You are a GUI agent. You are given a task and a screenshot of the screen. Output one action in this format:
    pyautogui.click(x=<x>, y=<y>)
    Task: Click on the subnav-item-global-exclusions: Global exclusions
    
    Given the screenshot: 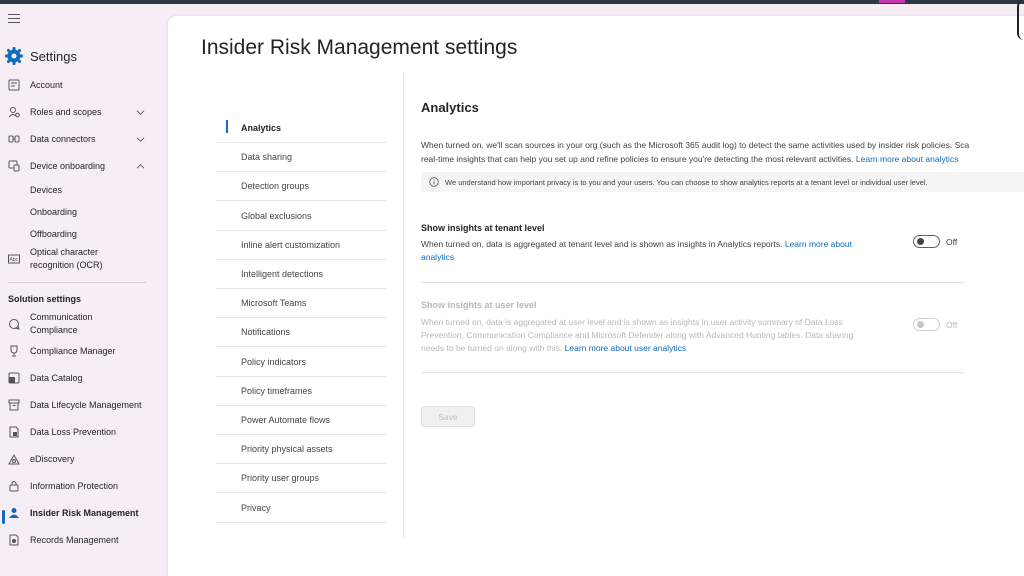 What is the action you would take?
    pyautogui.click(x=301, y=216)
    